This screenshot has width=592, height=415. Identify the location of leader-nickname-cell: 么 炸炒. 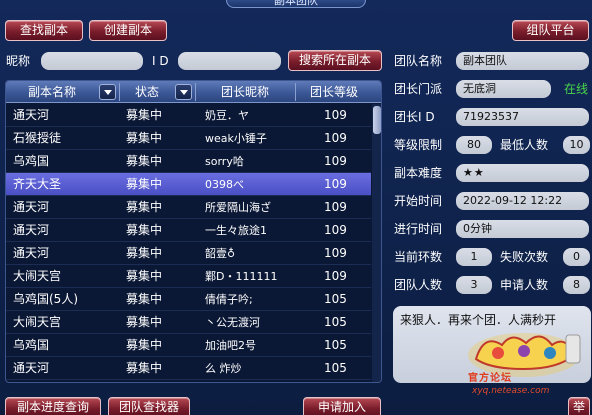
(223, 368).